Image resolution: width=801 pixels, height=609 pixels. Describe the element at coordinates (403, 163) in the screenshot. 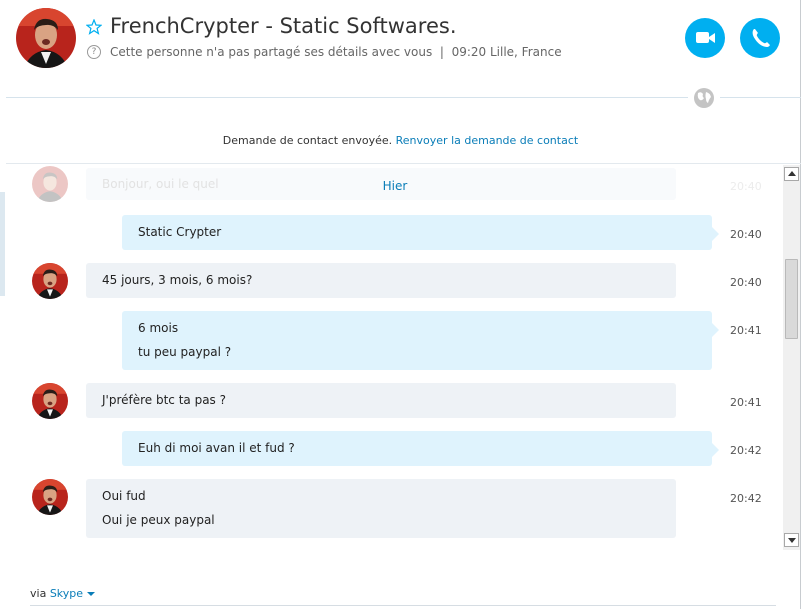

I see `banner-divider` at that location.